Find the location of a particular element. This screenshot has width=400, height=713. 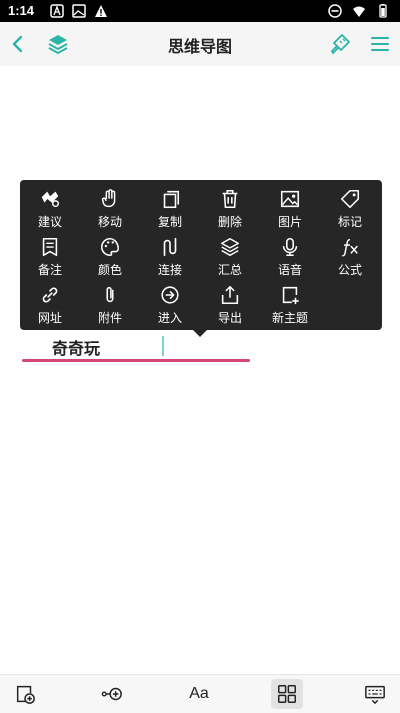

keyboard-button is located at coordinates (375, 694).